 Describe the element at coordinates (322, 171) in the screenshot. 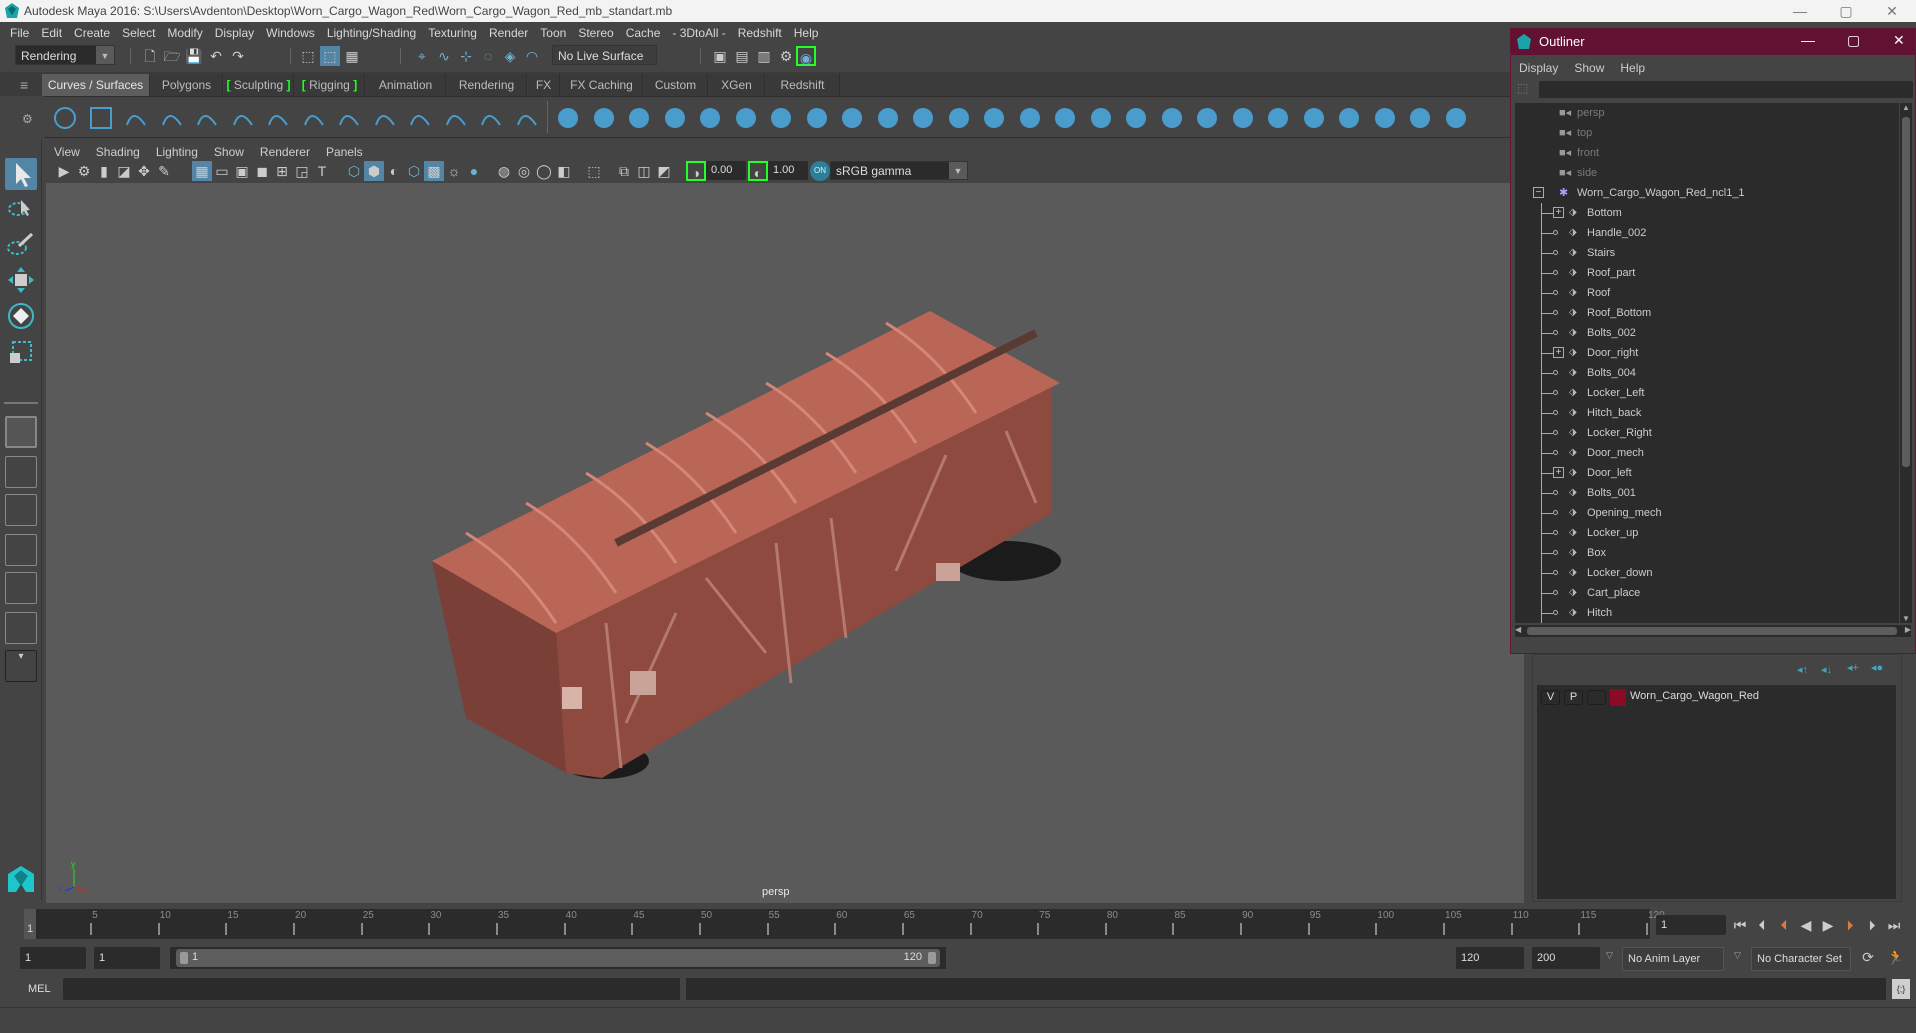

I see `safe-title-icon: T` at that location.